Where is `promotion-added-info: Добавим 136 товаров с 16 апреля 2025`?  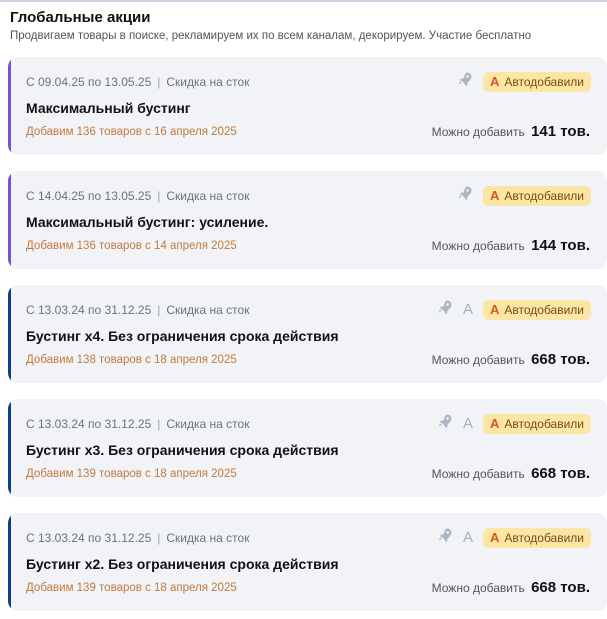 promotion-added-info: Добавим 136 товаров с 16 апреля 2025 is located at coordinates (131, 132).